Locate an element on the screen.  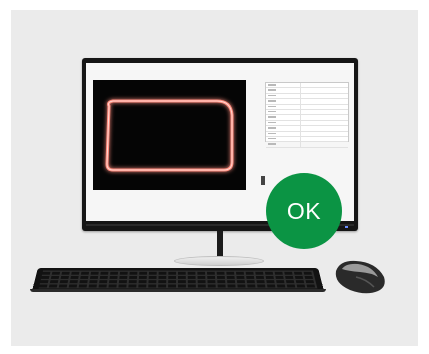
results-table is located at coordinates (307, 115).